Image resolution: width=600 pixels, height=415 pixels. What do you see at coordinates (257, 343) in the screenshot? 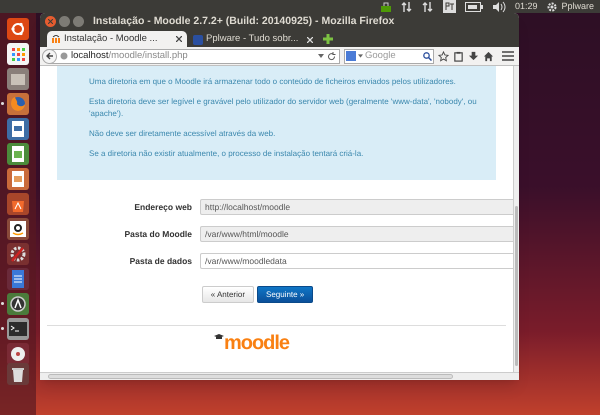
I see `moodle-logo: moodle` at bounding box center [257, 343].